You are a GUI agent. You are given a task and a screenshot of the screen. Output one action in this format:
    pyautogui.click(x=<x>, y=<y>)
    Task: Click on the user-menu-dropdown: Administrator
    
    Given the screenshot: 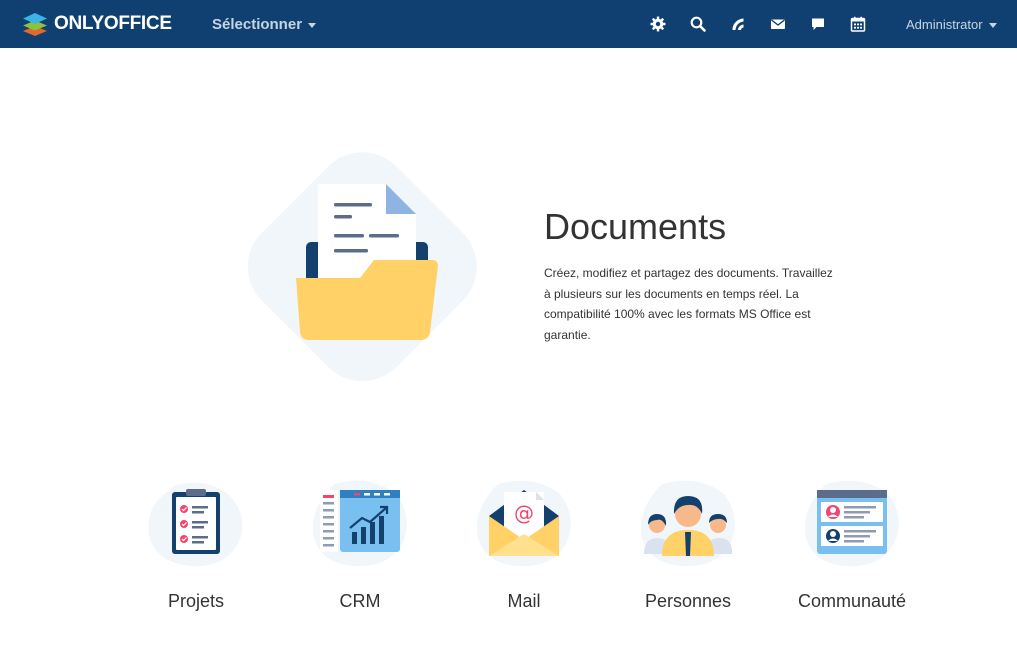 What is the action you would take?
    pyautogui.click(x=951, y=24)
    